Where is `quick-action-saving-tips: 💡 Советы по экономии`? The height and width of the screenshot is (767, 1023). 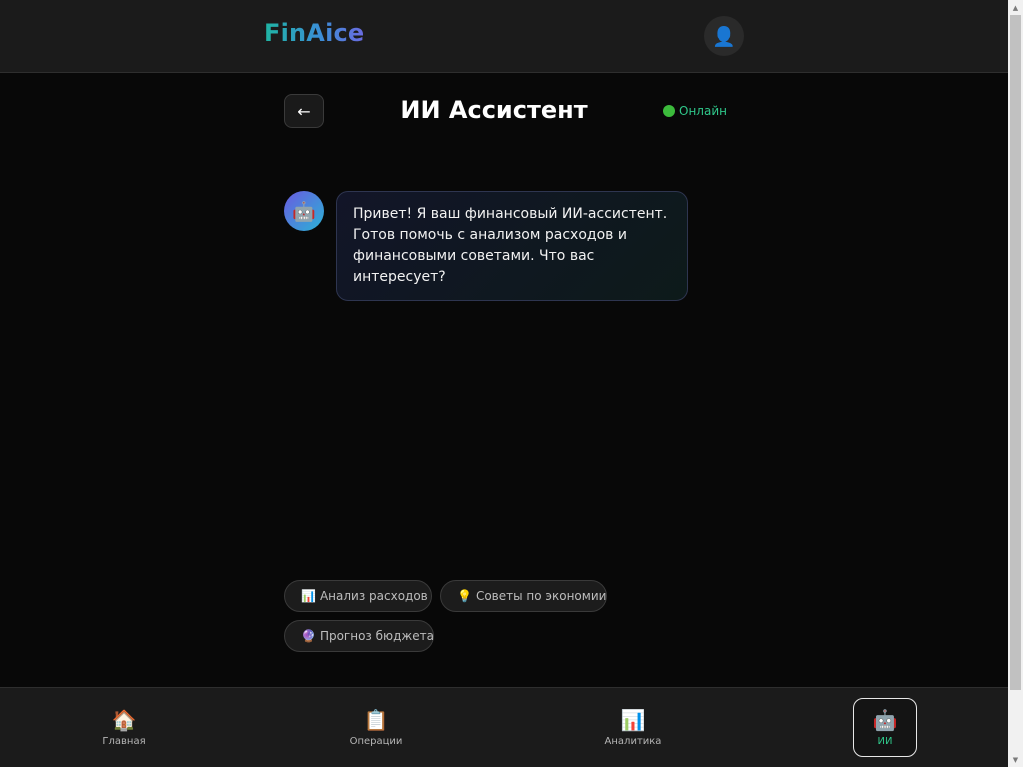 quick-action-saving-tips: 💡 Советы по экономии is located at coordinates (523, 596).